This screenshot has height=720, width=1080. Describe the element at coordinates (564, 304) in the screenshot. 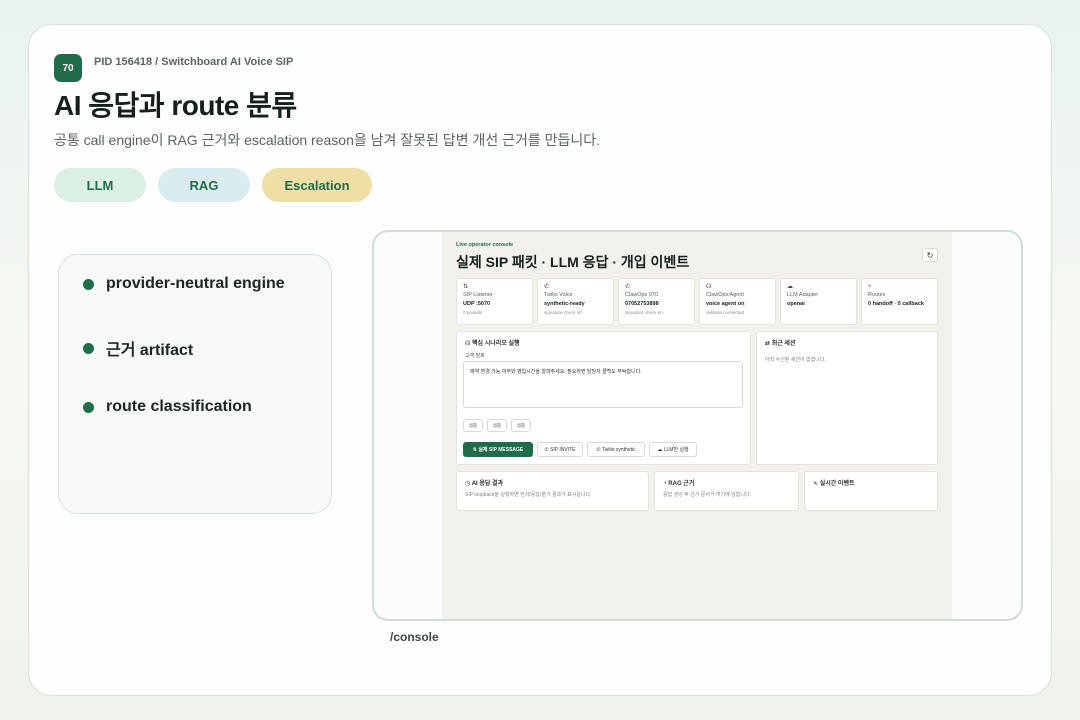

I see `stat-value: synthetic-ready` at that location.